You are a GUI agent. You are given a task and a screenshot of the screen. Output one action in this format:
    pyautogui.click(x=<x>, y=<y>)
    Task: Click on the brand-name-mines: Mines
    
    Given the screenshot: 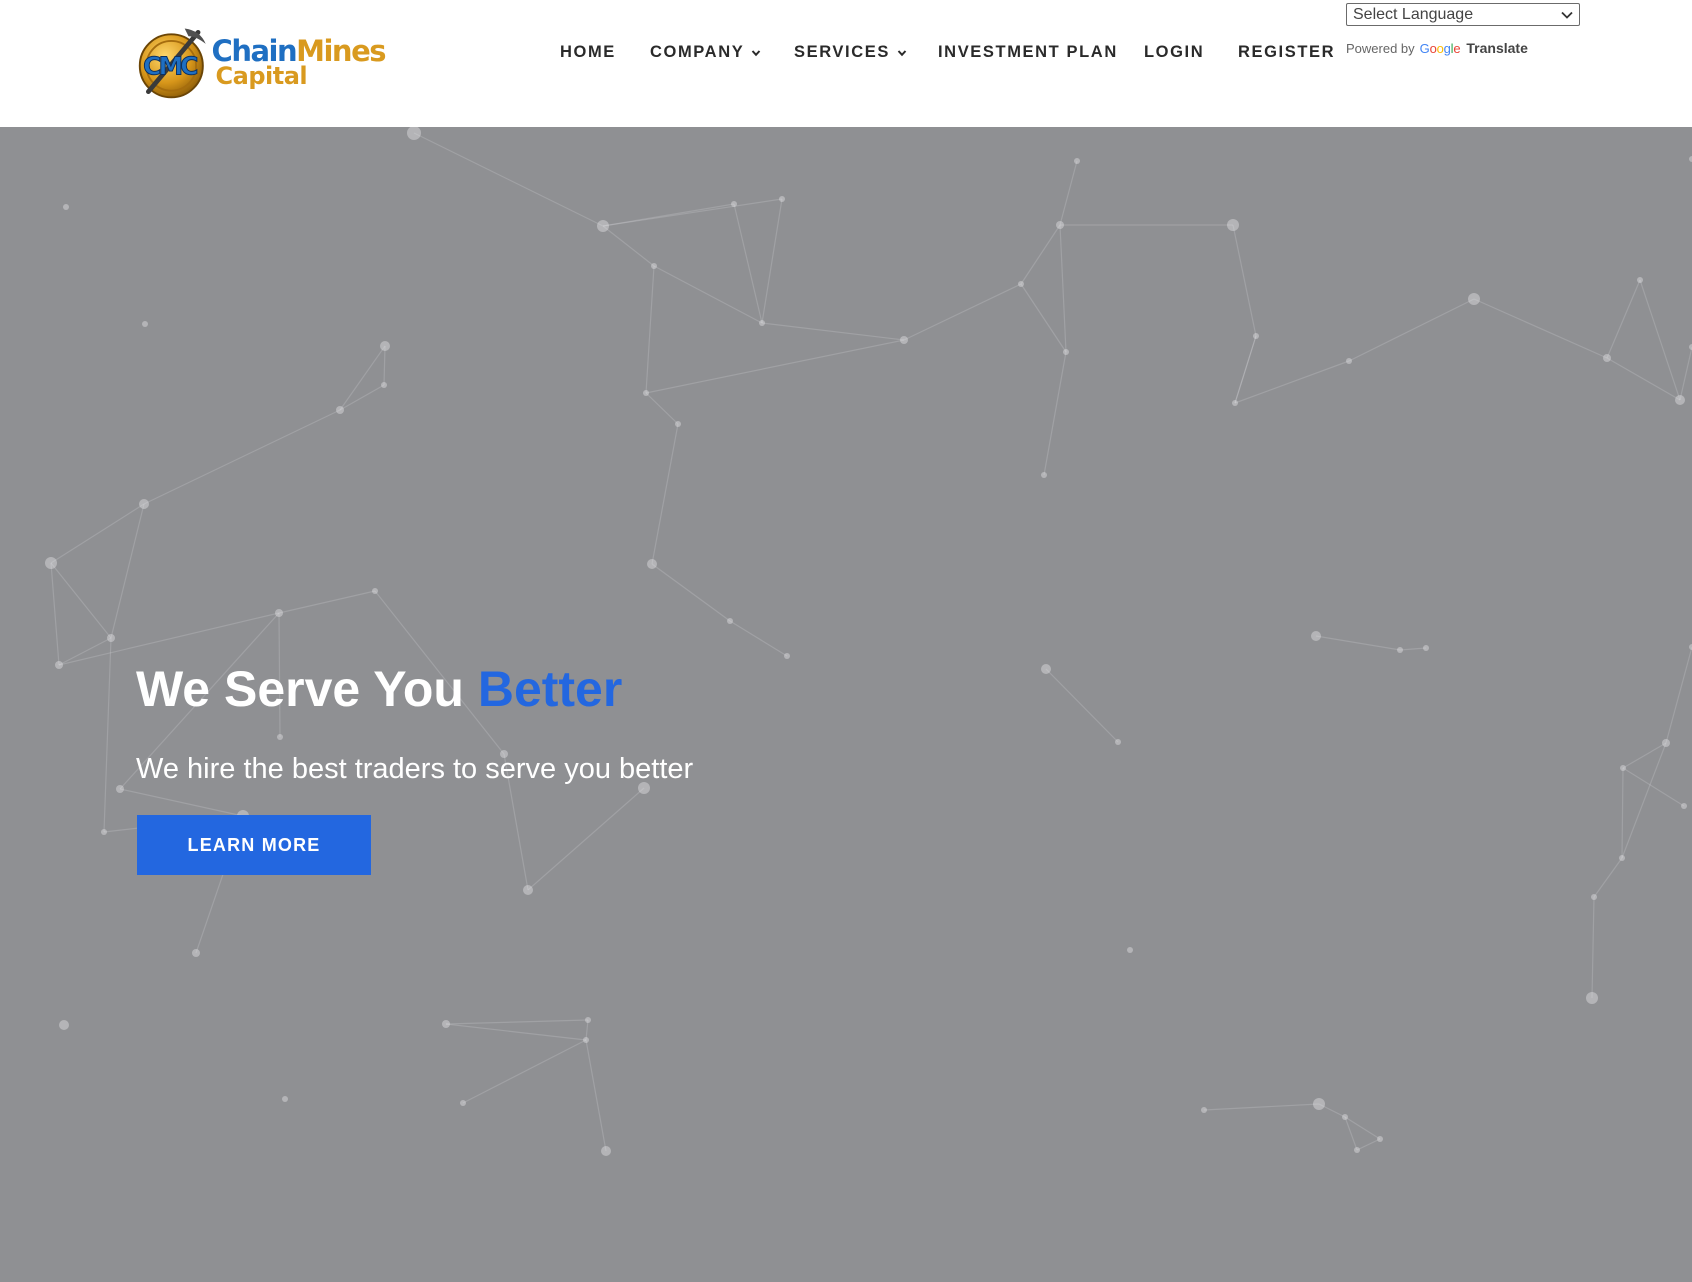 What is the action you would take?
    pyautogui.click(x=341, y=50)
    